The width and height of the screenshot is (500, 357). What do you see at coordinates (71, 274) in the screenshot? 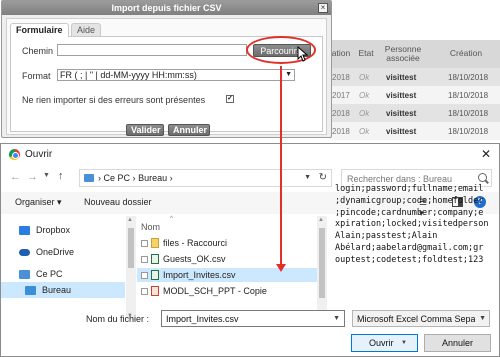
I see `sidebar-item-ce-pc: Ce PC` at bounding box center [71, 274].